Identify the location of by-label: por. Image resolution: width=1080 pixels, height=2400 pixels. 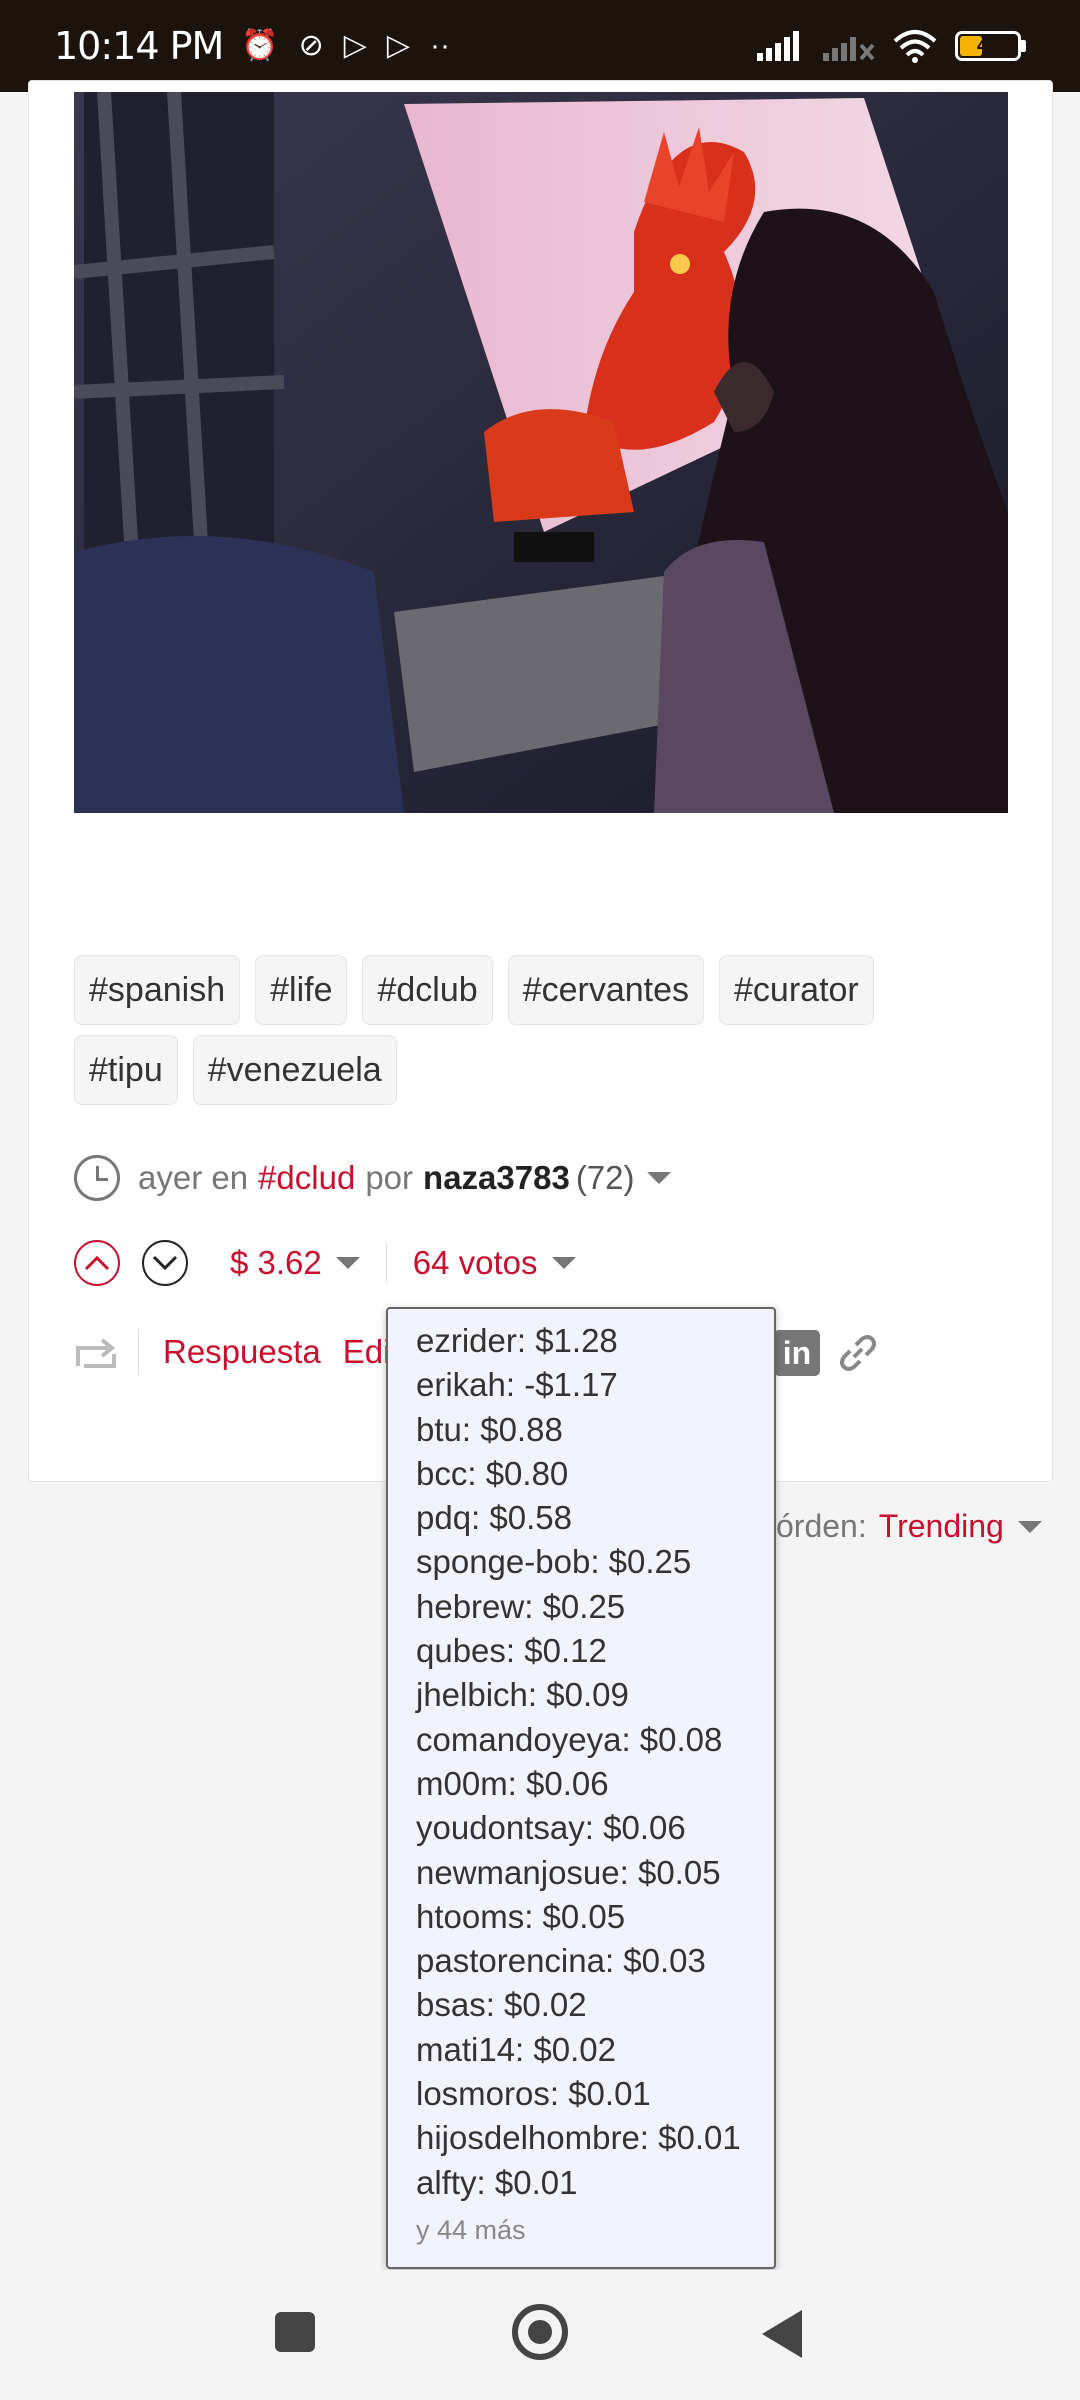
(389, 1177).